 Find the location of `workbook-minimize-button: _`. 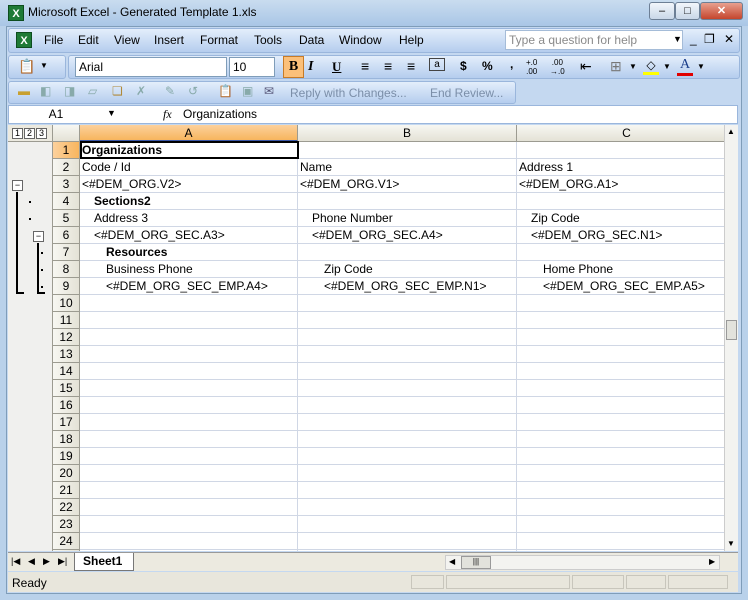

workbook-minimize-button: _ is located at coordinates (693, 39).